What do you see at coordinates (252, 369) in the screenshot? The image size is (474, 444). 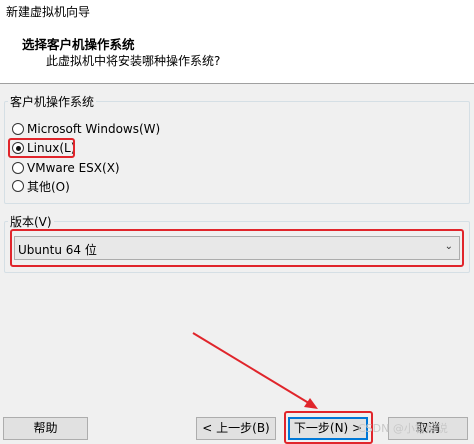 I see `arrow-shaft` at bounding box center [252, 369].